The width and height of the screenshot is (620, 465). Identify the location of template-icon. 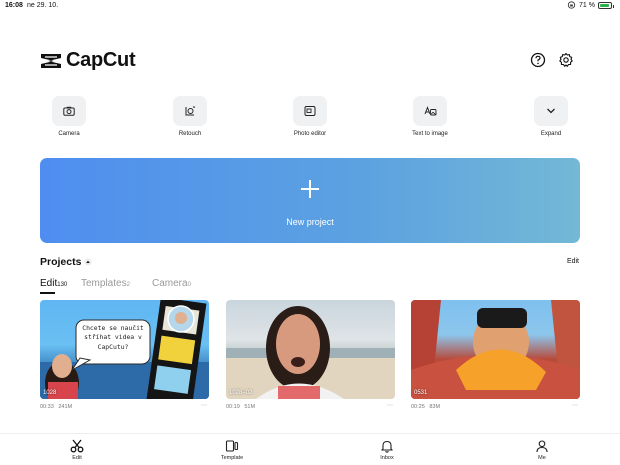
(232, 446).